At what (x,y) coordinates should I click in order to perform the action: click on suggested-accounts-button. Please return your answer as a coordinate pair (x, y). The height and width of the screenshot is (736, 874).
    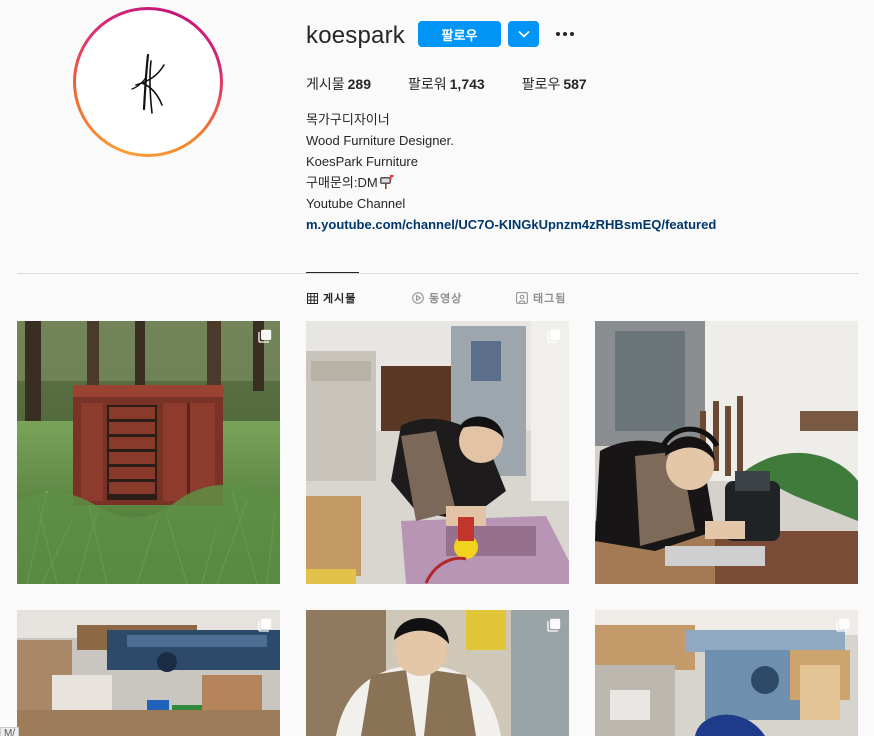
    Looking at the image, I should click on (523, 34).